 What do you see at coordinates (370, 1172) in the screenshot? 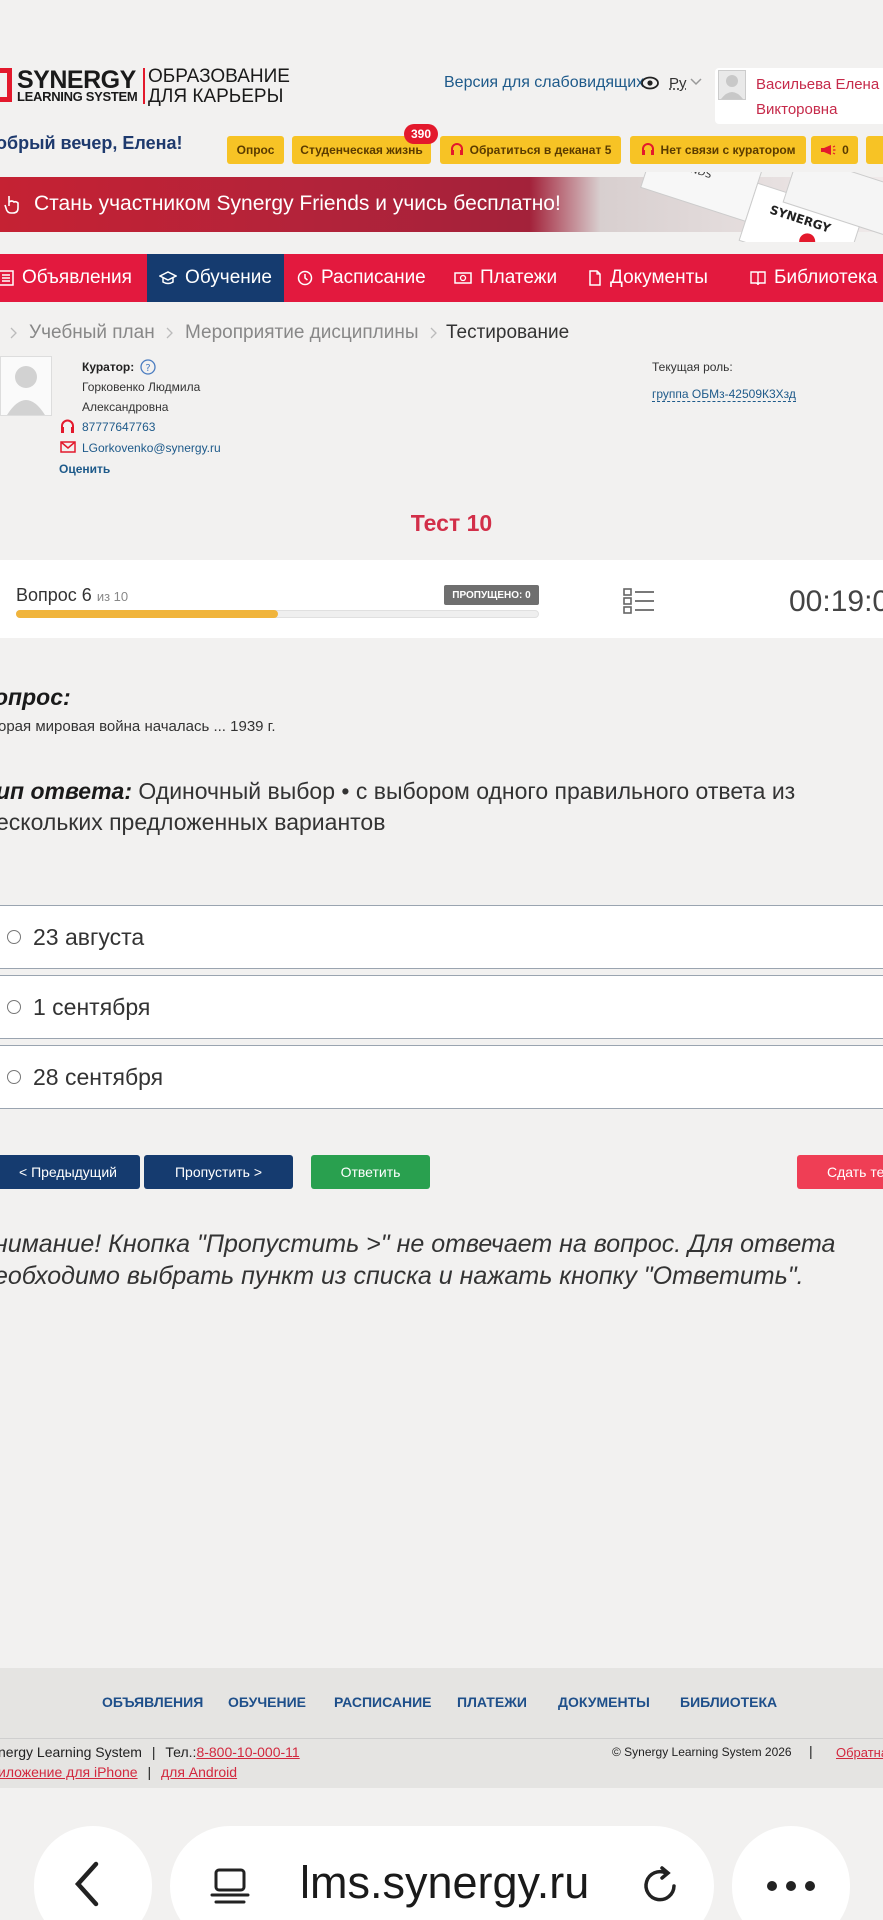
I see `answer-button: Ответить` at bounding box center [370, 1172].